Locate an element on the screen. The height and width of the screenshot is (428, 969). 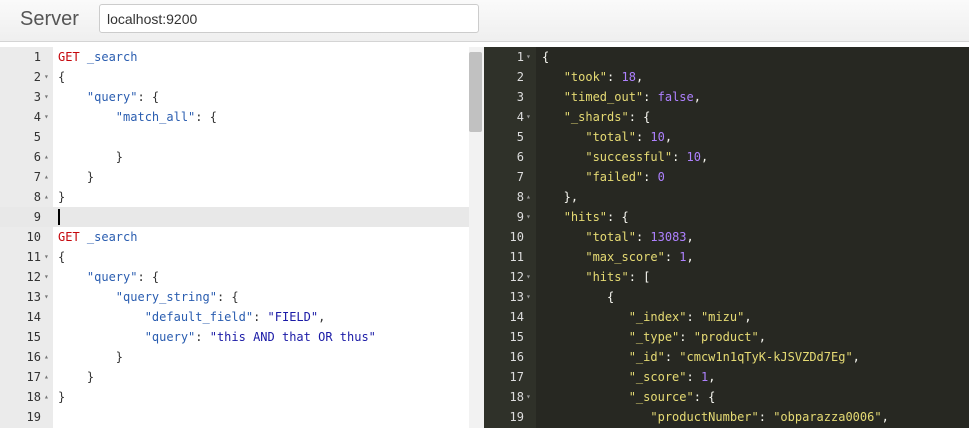
response-line: 4 ▾ "_shards": { is located at coordinates (726, 117).